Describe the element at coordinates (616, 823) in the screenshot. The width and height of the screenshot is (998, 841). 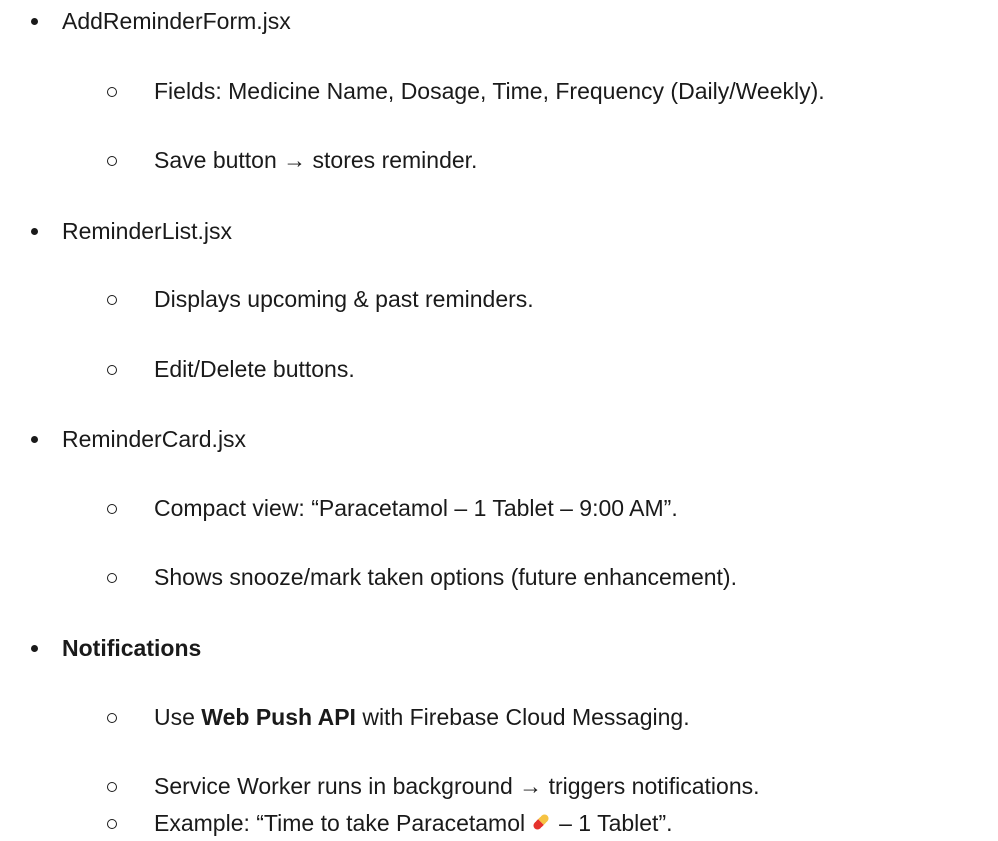
I see `text-segment: – 1 Tablet”.` at that location.